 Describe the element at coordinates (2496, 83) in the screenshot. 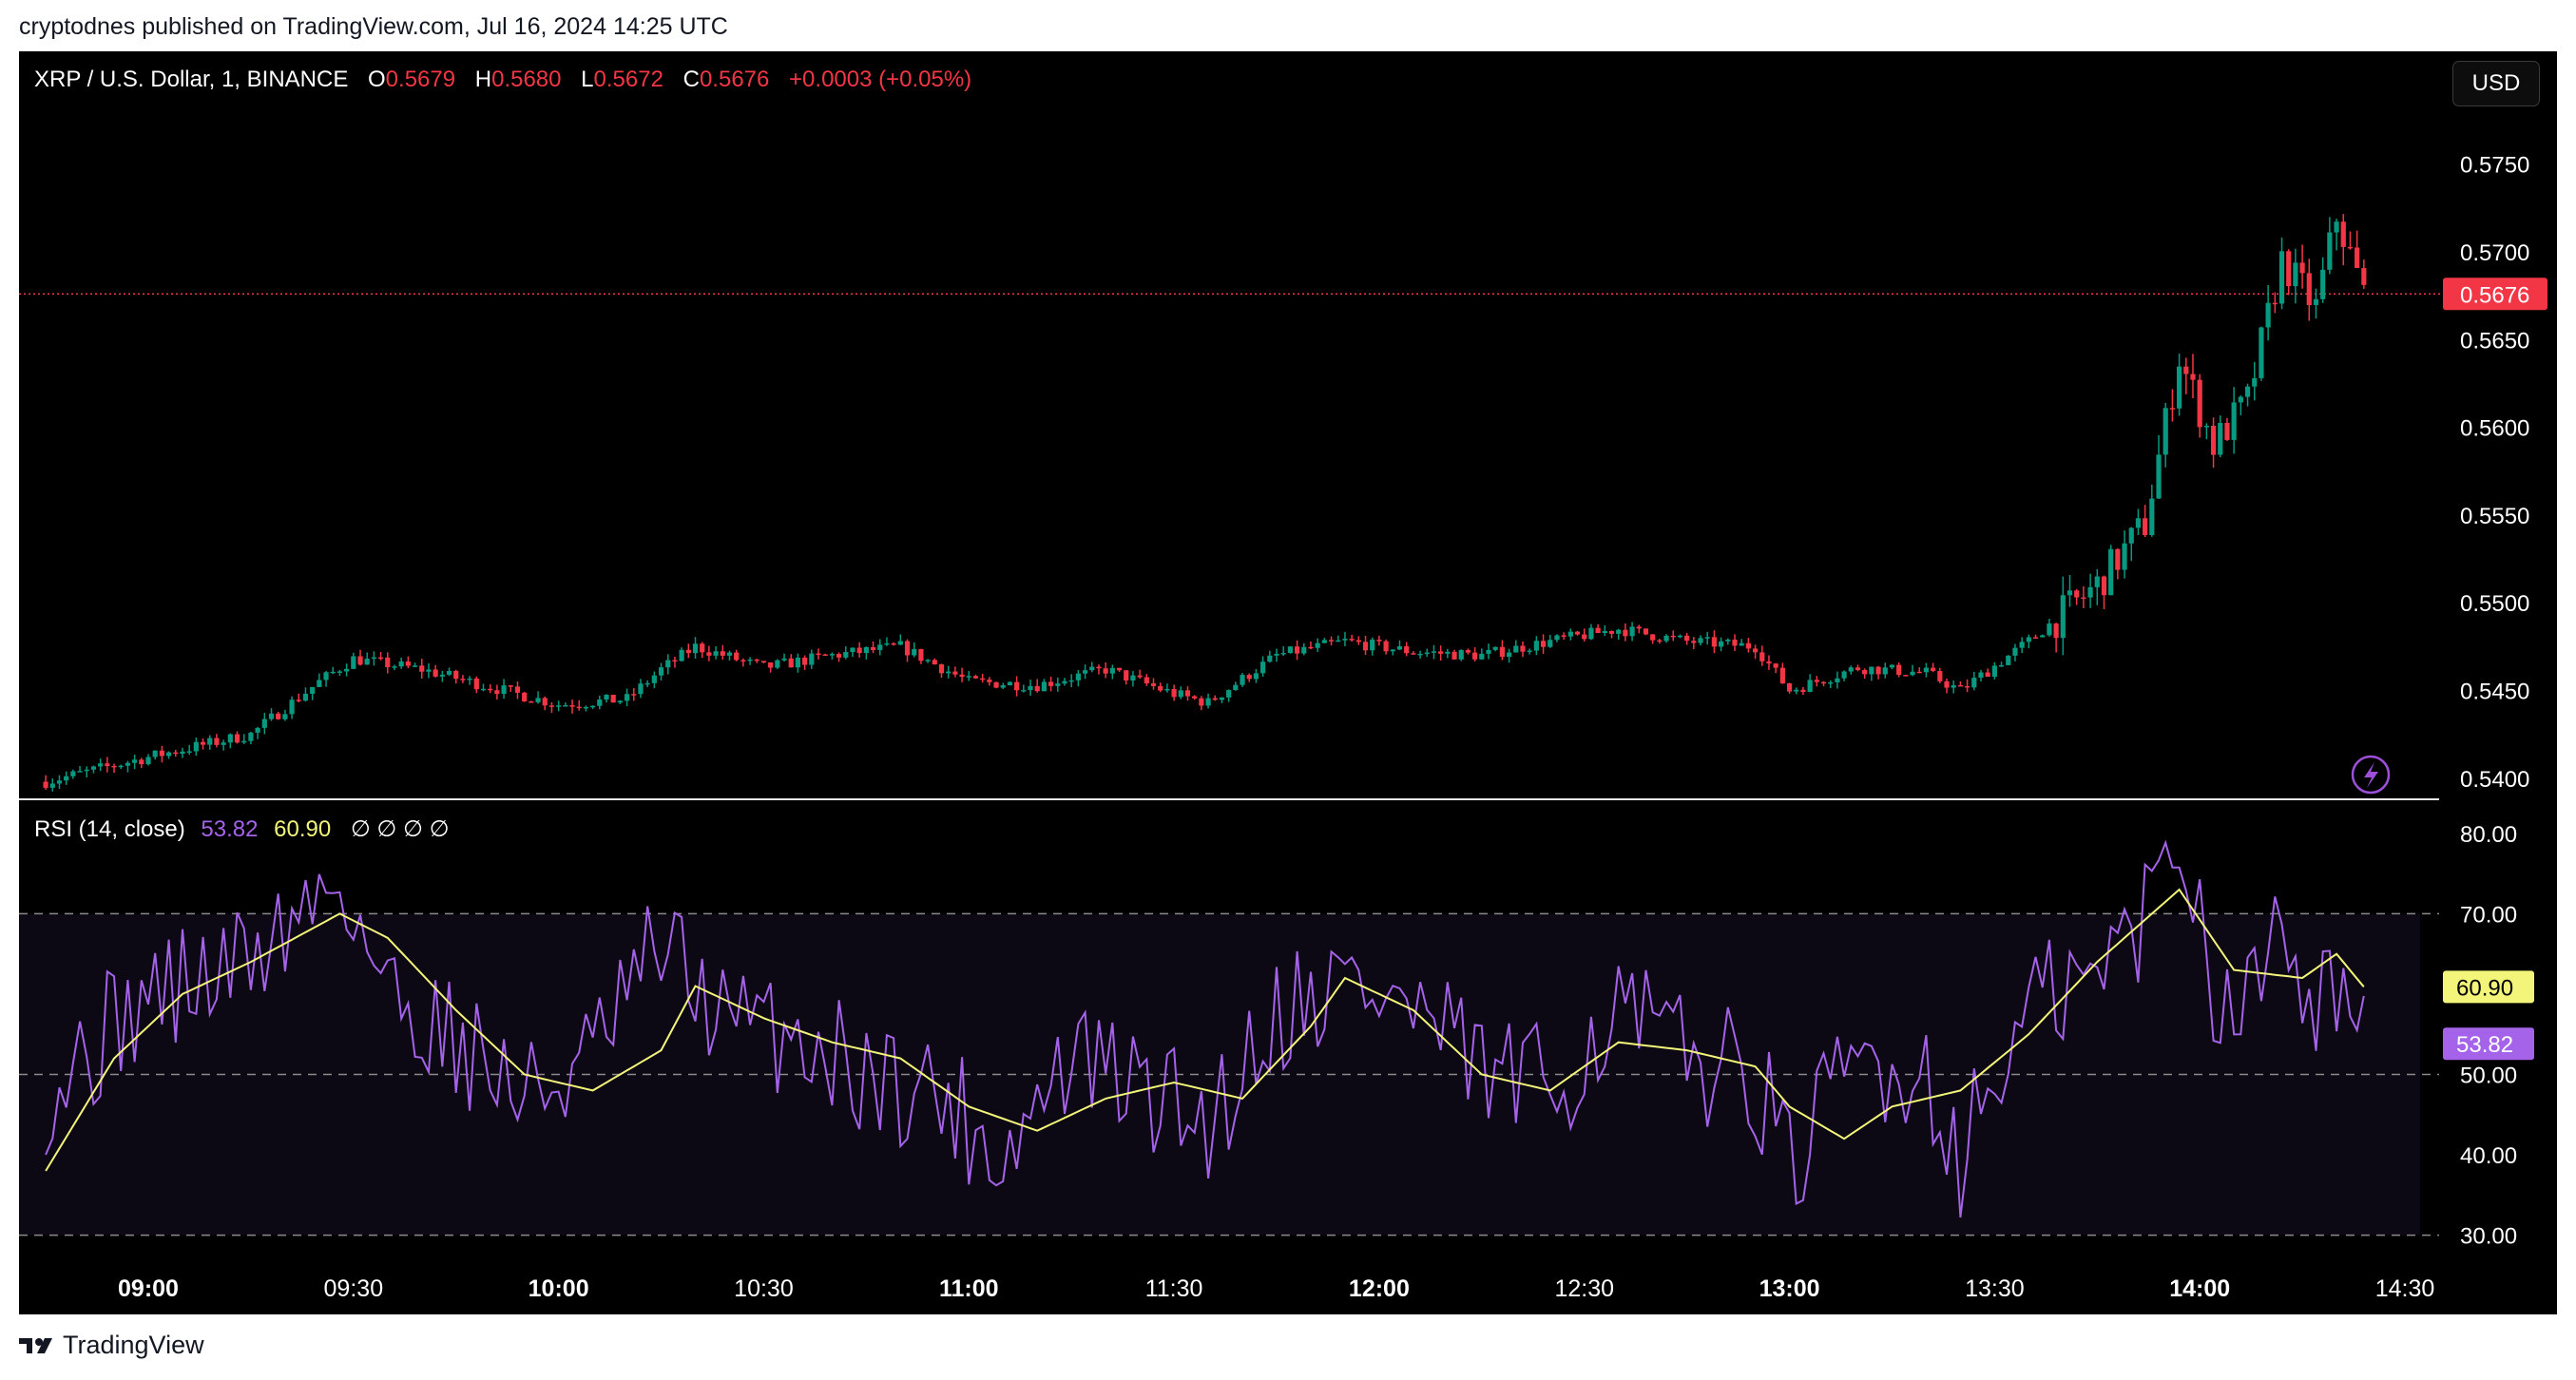

I see `currency-button: USD` at that location.